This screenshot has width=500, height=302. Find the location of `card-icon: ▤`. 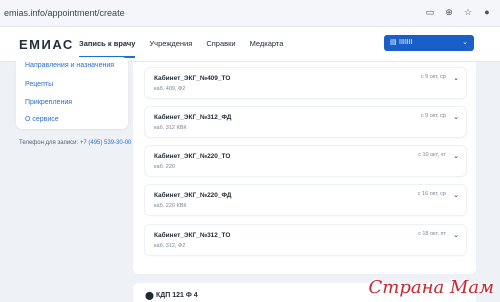

card-icon: ▤ is located at coordinates (393, 42).